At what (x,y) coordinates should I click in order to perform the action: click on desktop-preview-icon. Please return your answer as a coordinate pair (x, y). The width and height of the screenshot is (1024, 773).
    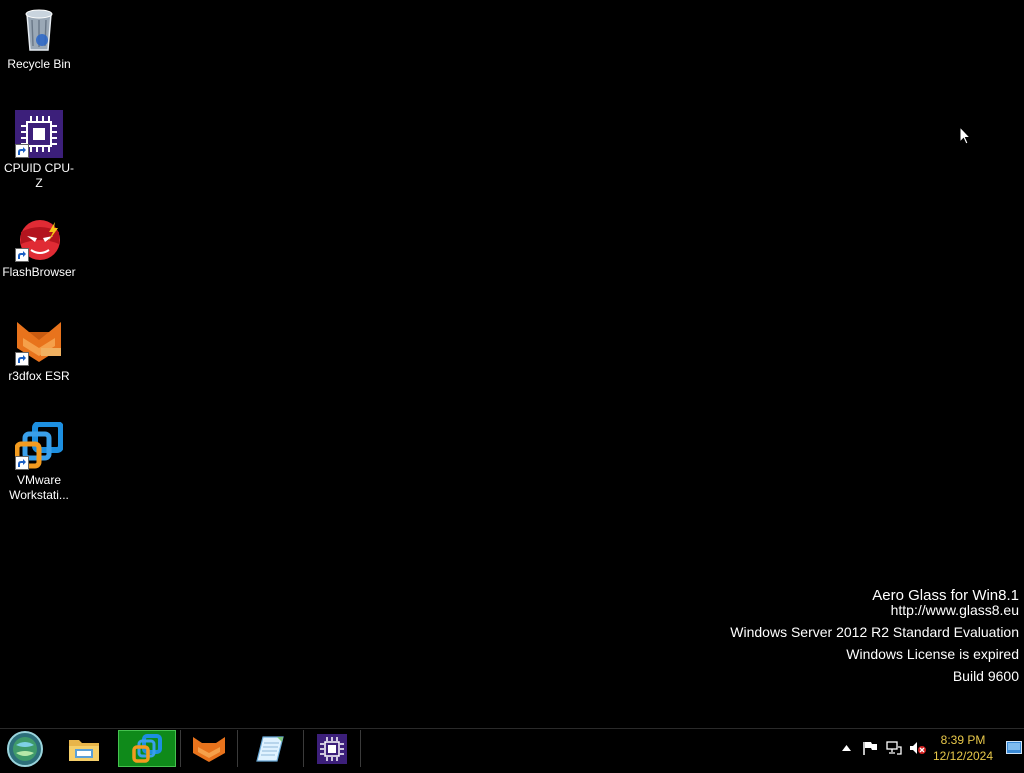
    Looking at the image, I should click on (1014, 747).